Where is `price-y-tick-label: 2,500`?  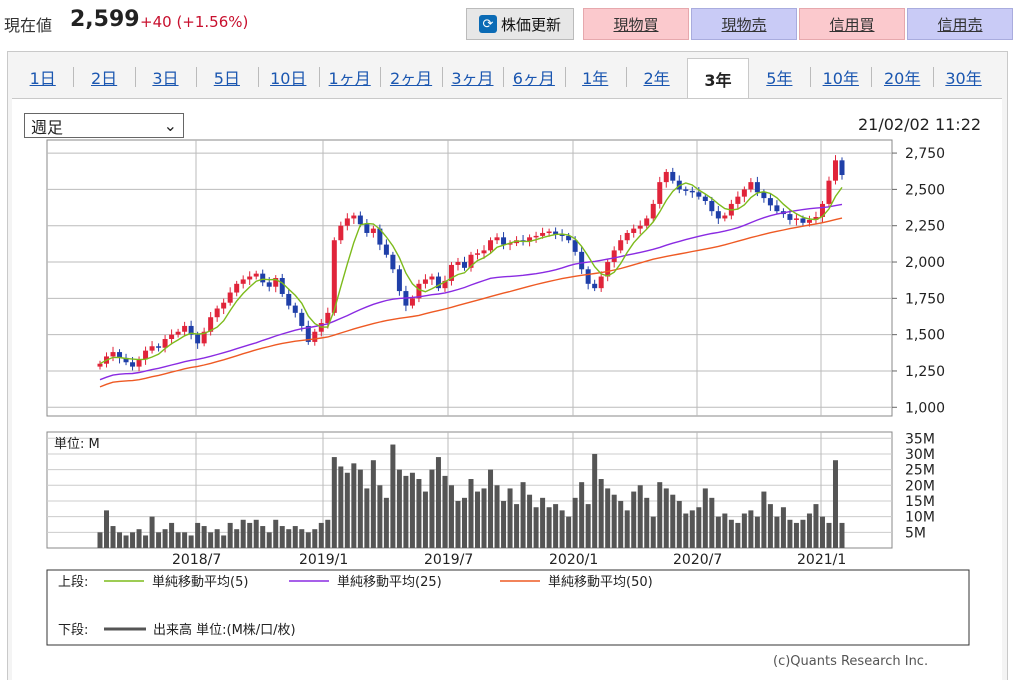 price-y-tick-label: 2,500 is located at coordinates (925, 190).